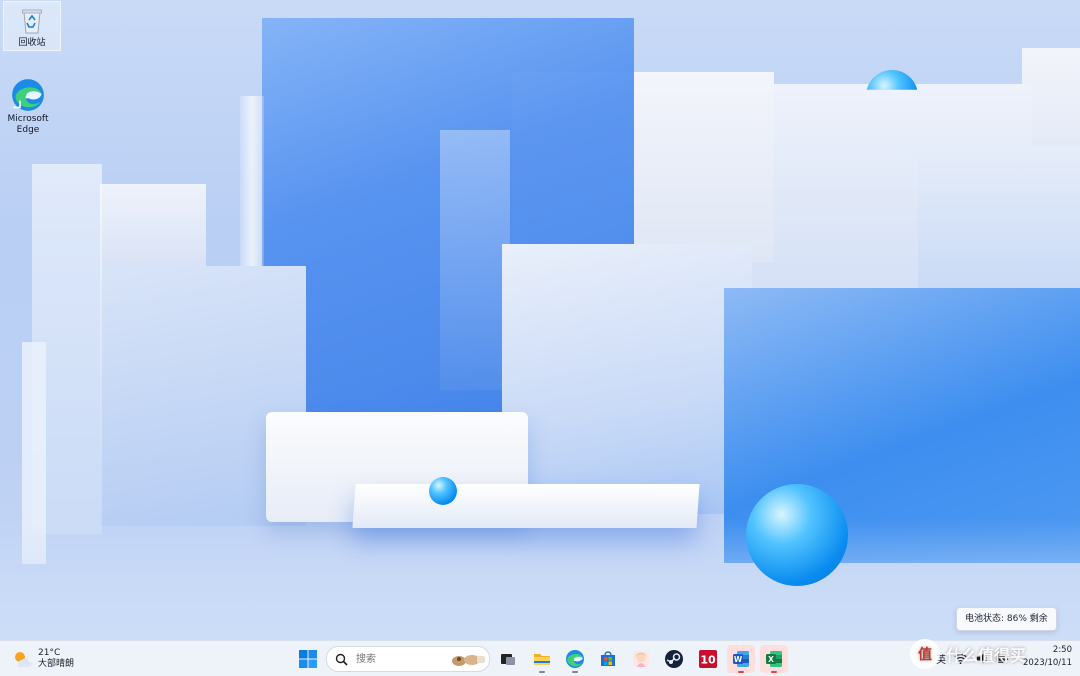 Image resolution: width=1080 pixels, height=676 pixels. I want to click on desktop-icon-edge: Microsoft Edge, so click(28, 110).